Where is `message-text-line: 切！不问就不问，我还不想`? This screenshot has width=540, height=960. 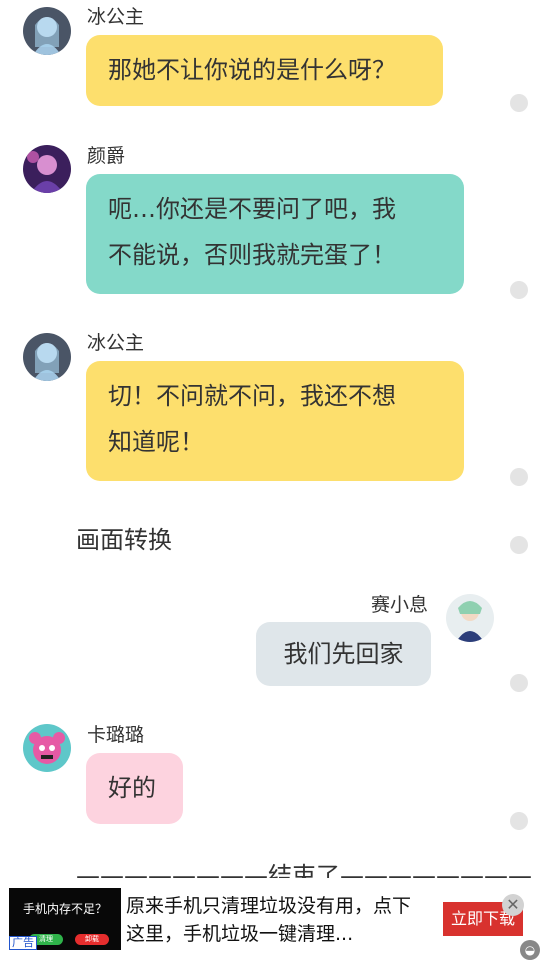 message-text-line: 切！不问就不问，我还不想 is located at coordinates (252, 396).